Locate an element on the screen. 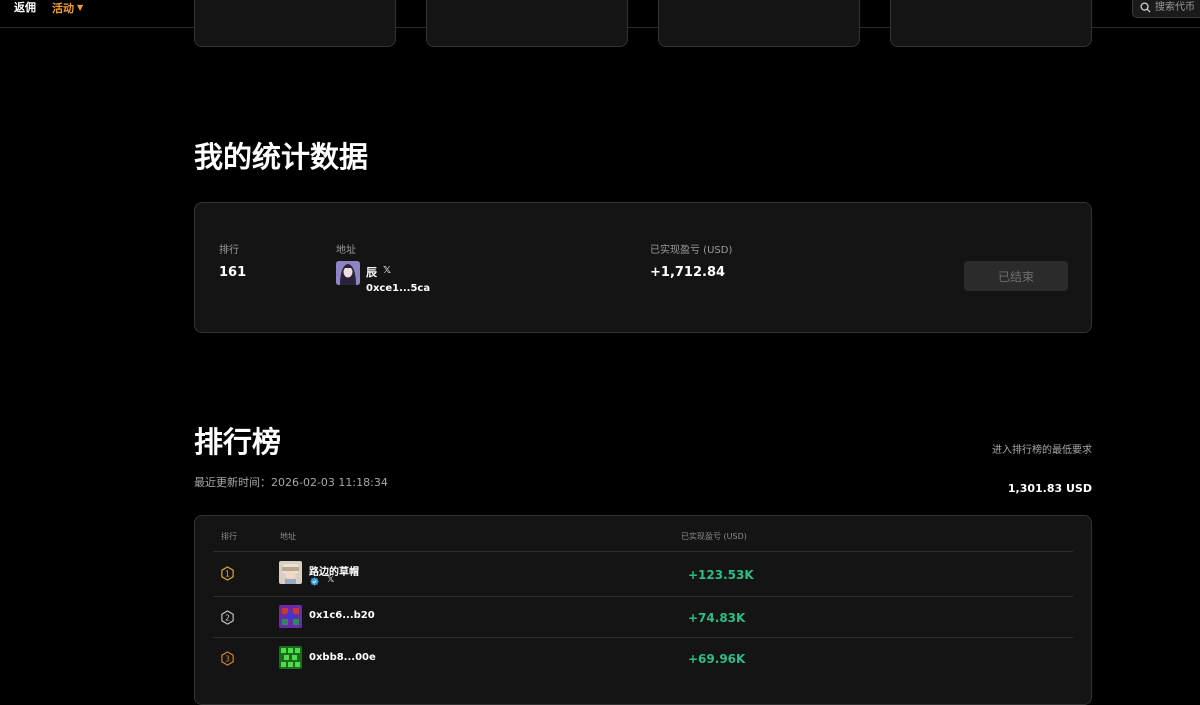  nav-activity: 活动 ▼ is located at coordinates (67, 7).